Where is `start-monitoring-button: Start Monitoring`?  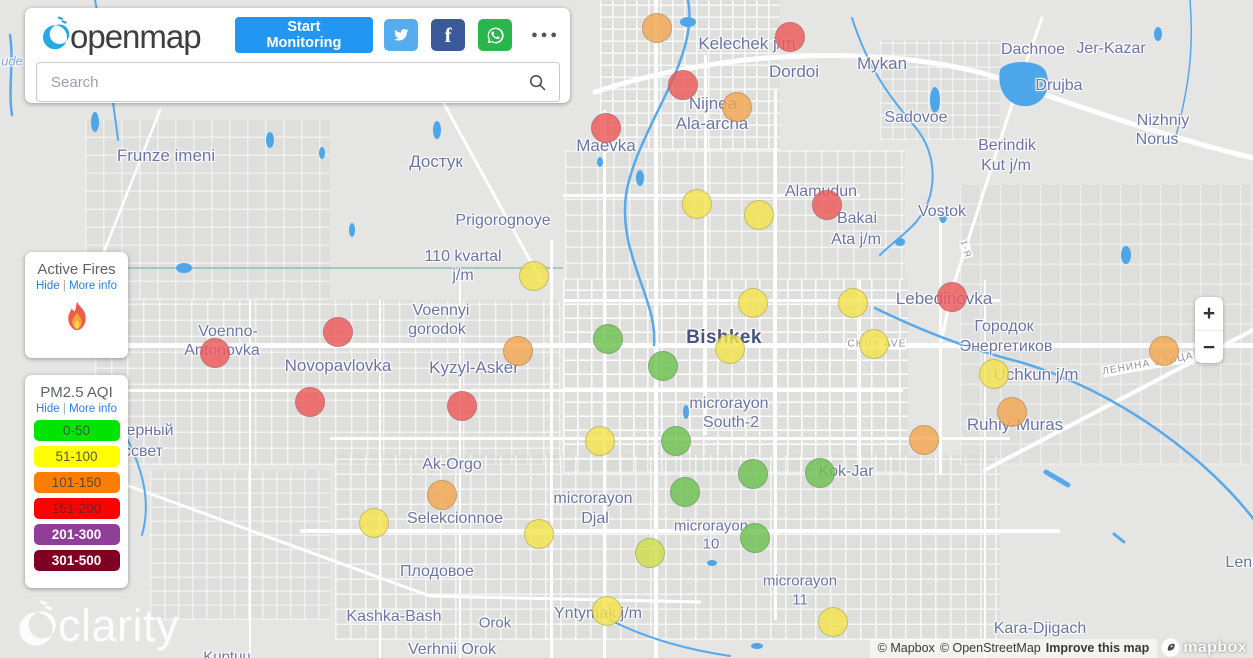
start-monitoring-button: Start Monitoring is located at coordinates (304, 35).